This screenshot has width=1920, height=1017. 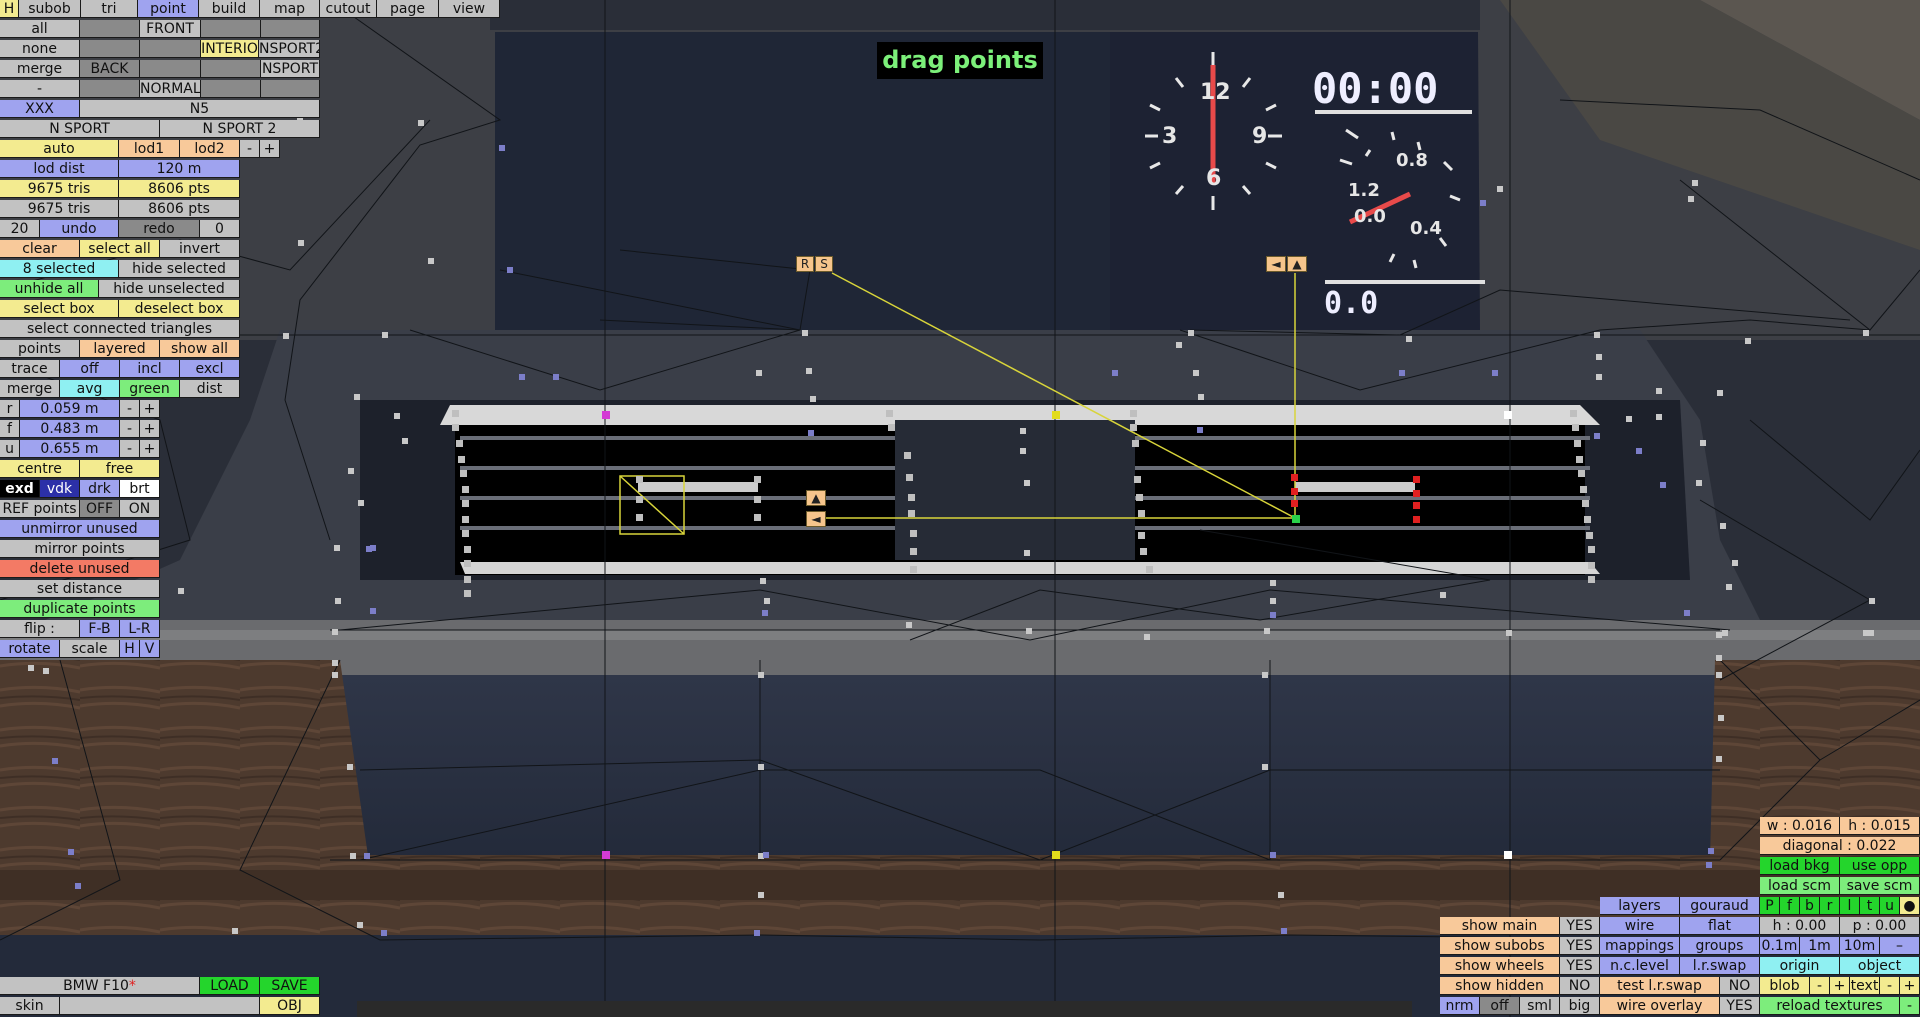 I want to click on skin-label: skin, so click(x=30, y=1006).